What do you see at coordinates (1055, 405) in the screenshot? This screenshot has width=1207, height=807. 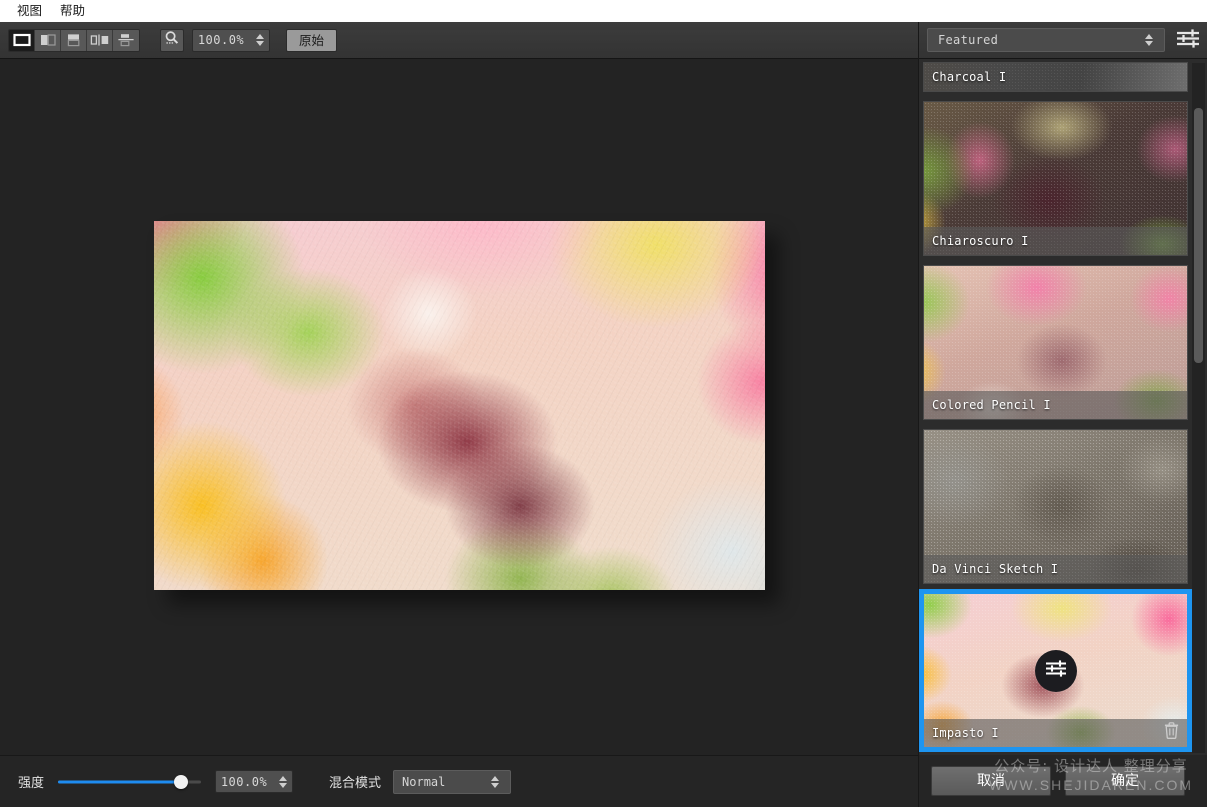 I see `preset-caption: Colored Pencil I` at bounding box center [1055, 405].